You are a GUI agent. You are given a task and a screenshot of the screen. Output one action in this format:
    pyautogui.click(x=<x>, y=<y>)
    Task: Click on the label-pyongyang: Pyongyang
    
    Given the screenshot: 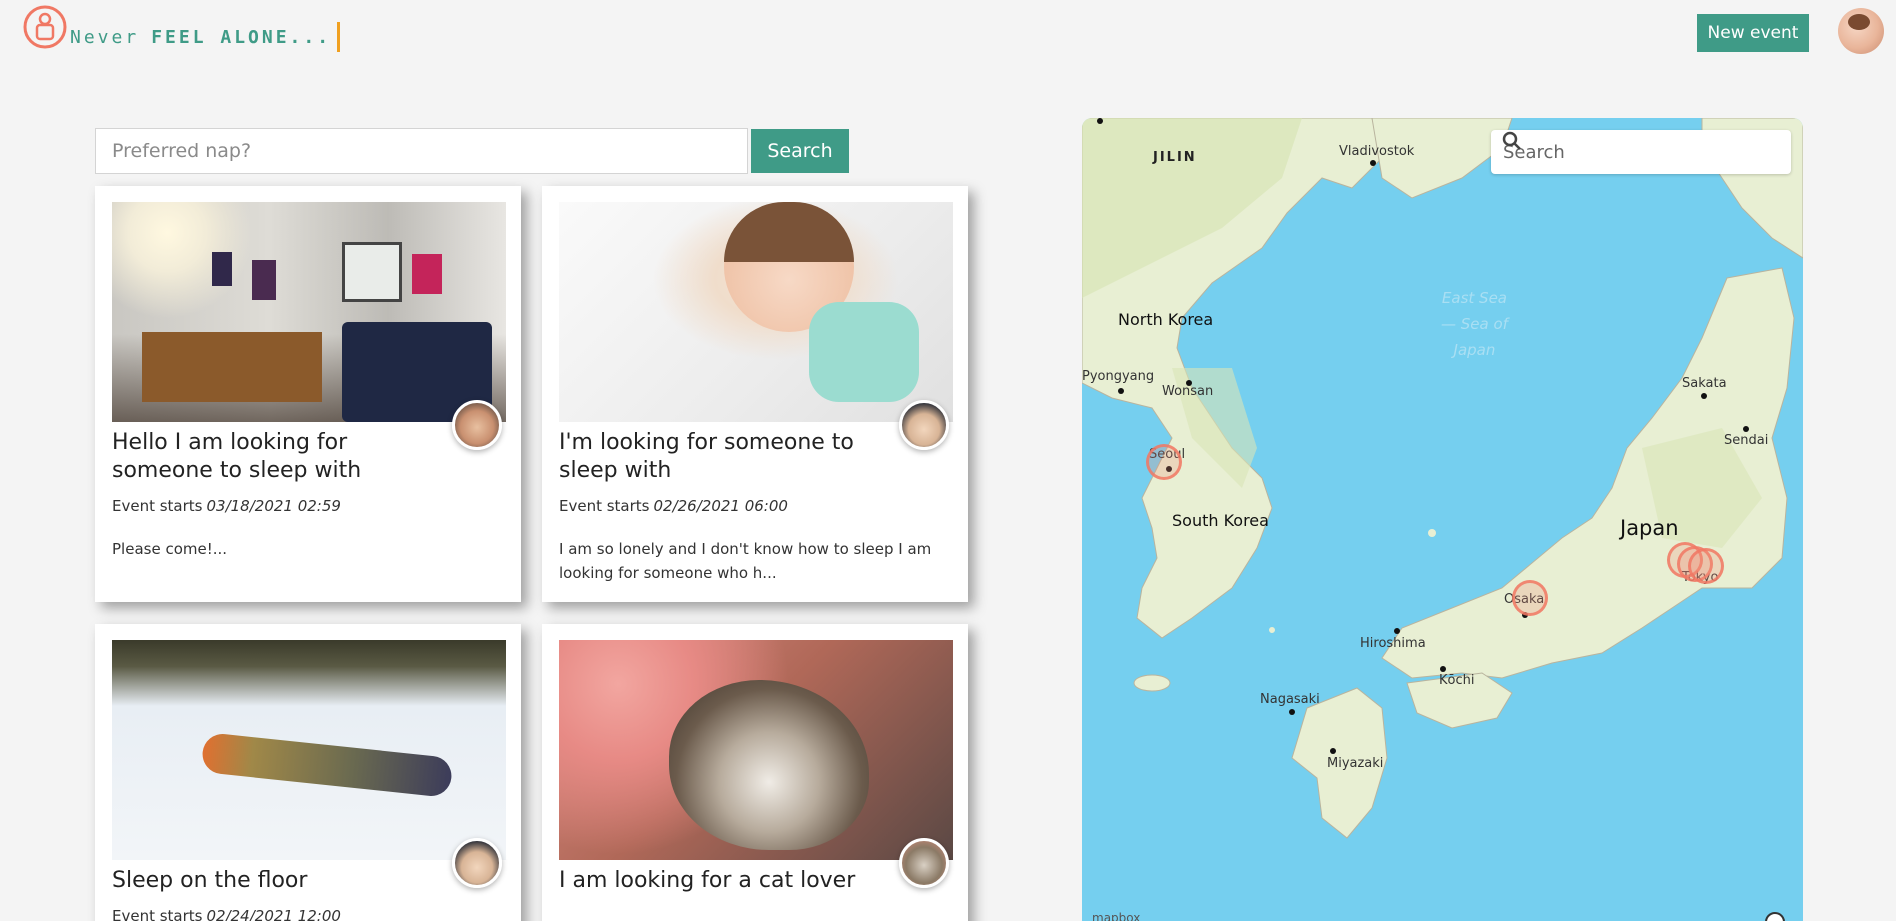 What is the action you would take?
    pyautogui.click(x=1118, y=376)
    